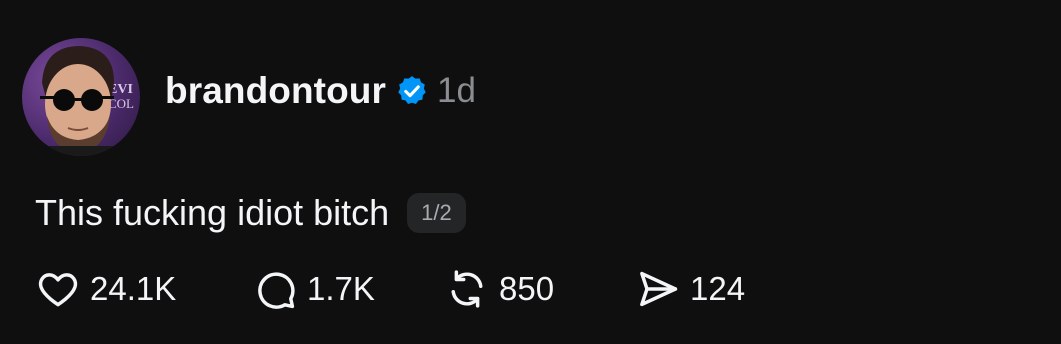  Describe the element at coordinates (659, 289) in the screenshot. I see `send-arrow-icon` at that location.